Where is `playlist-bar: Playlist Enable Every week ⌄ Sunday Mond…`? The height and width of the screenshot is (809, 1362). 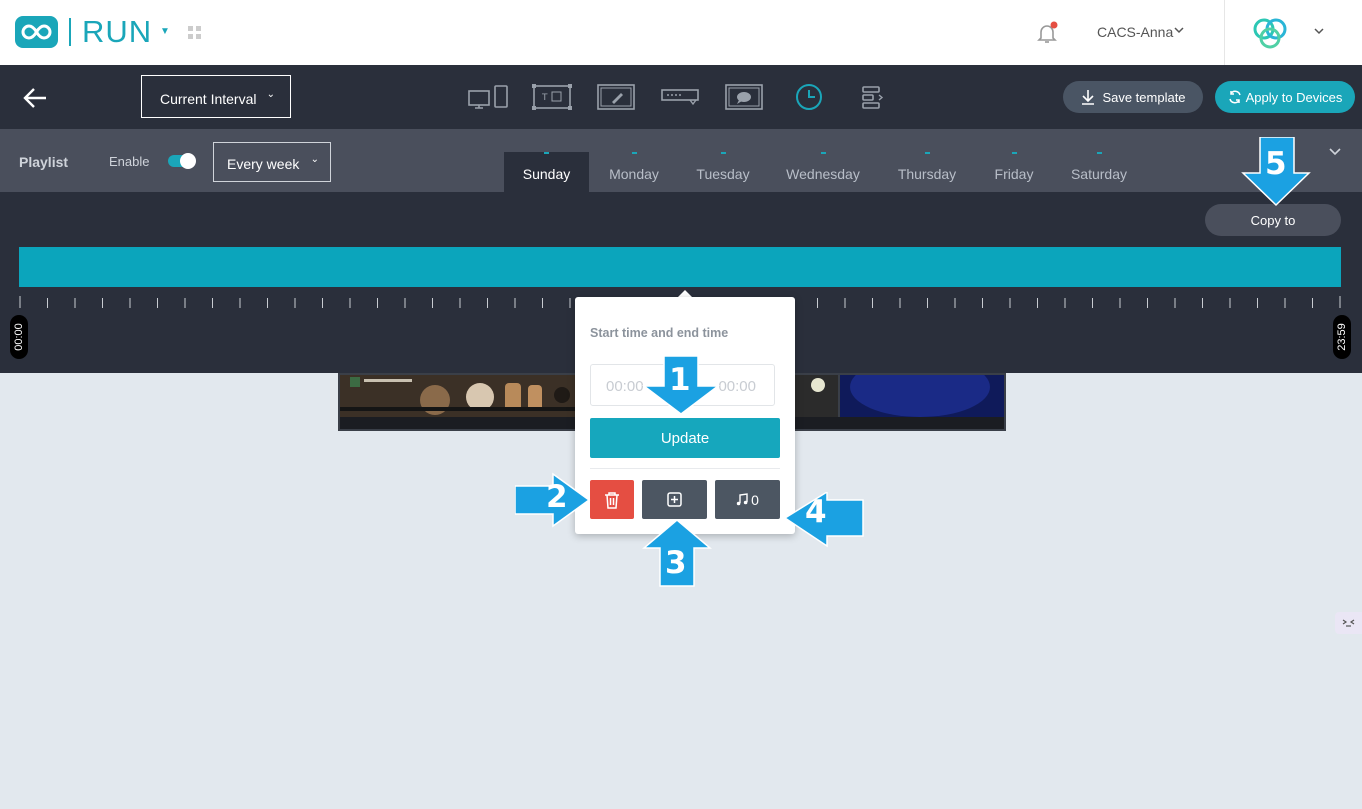
playlist-bar: Playlist Enable Every week ⌄ Sunday Mond… is located at coordinates (681, 160).